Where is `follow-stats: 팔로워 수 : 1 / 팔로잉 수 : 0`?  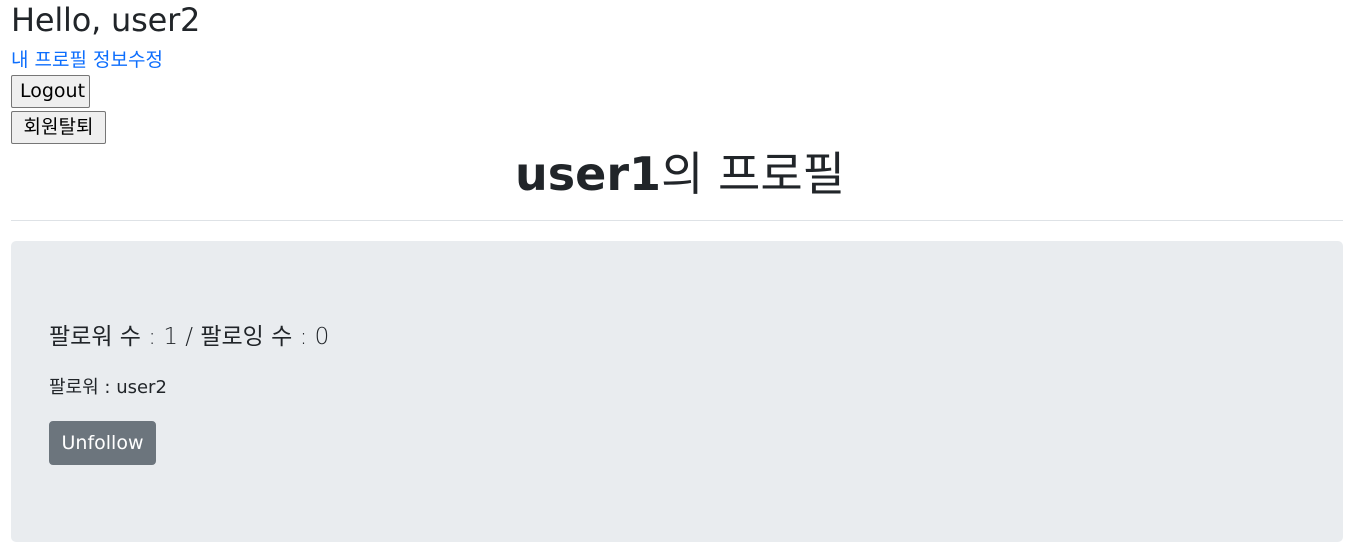 follow-stats: 팔로워 수 : 1 / 팔로잉 수 : 0 is located at coordinates (189, 337).